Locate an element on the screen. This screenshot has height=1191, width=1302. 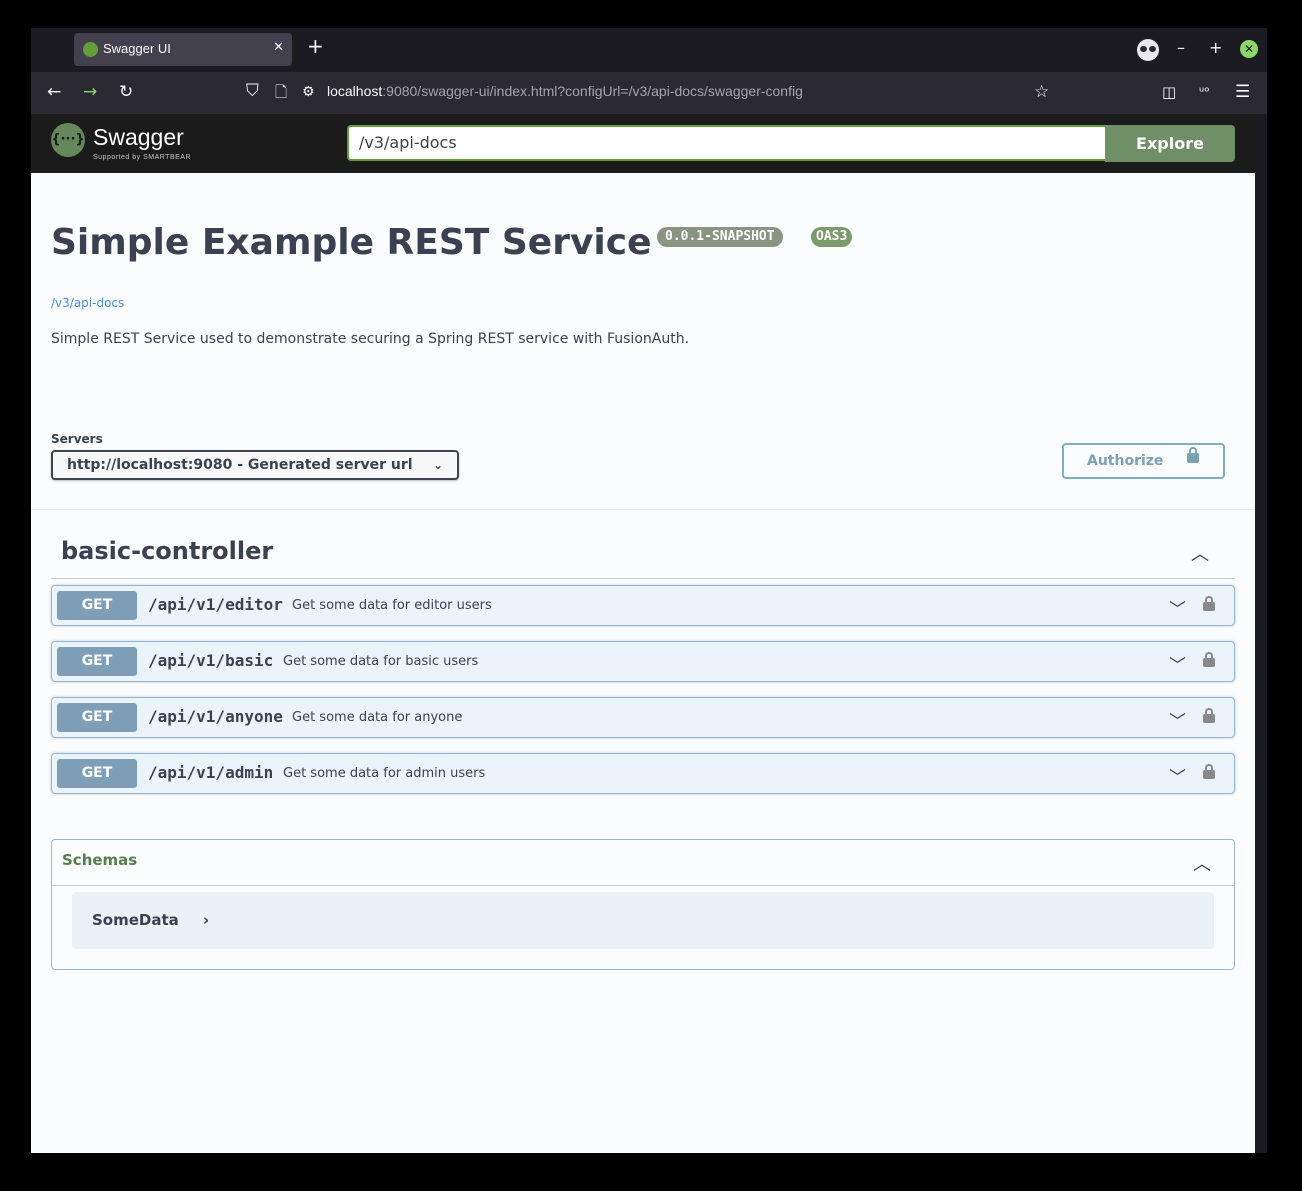
unlocked-lock-icon is located at coordinates (1193, 455).